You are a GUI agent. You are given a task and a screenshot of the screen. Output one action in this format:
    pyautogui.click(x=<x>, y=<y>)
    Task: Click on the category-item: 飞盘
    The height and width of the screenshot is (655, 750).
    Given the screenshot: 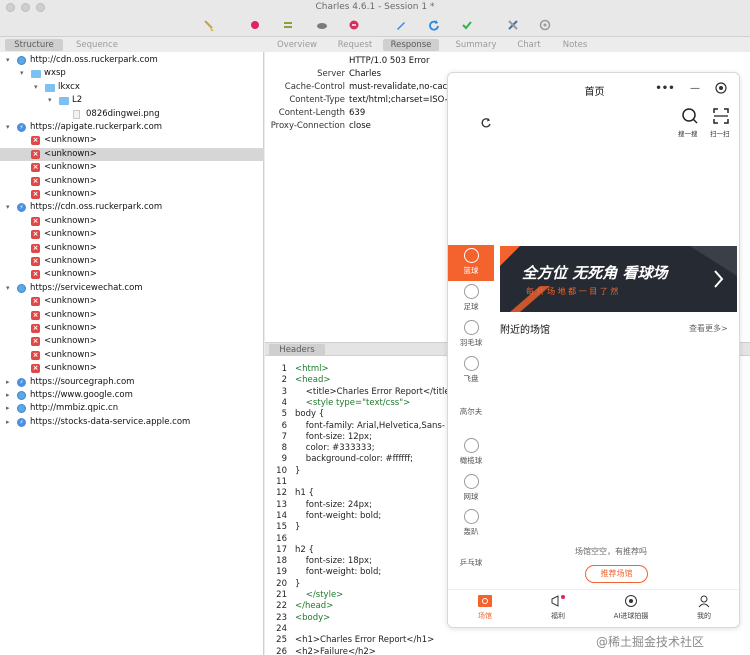 What is the action you would take?
    pyautogui.click(x=471, y=371)
    